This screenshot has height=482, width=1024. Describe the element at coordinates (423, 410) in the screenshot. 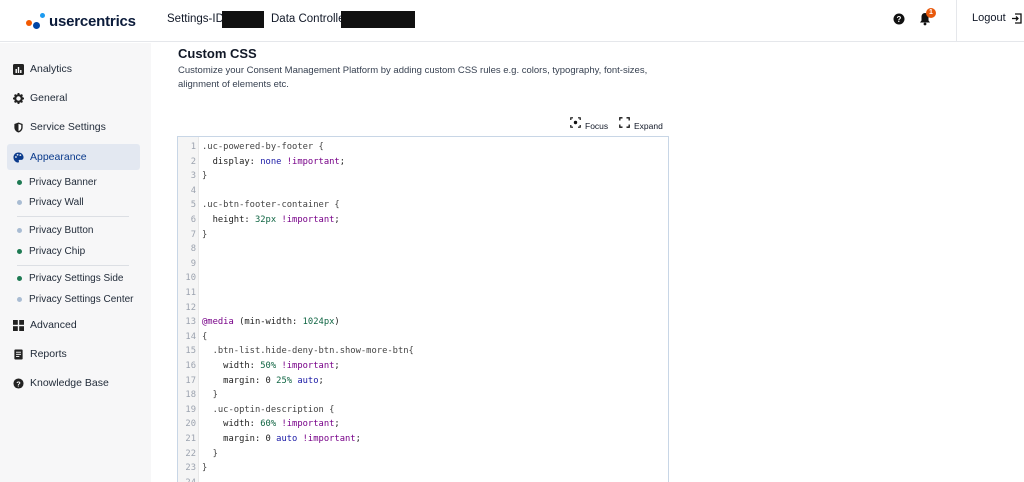

I see `code-line: 19 .uc-optin-description {` at that location.